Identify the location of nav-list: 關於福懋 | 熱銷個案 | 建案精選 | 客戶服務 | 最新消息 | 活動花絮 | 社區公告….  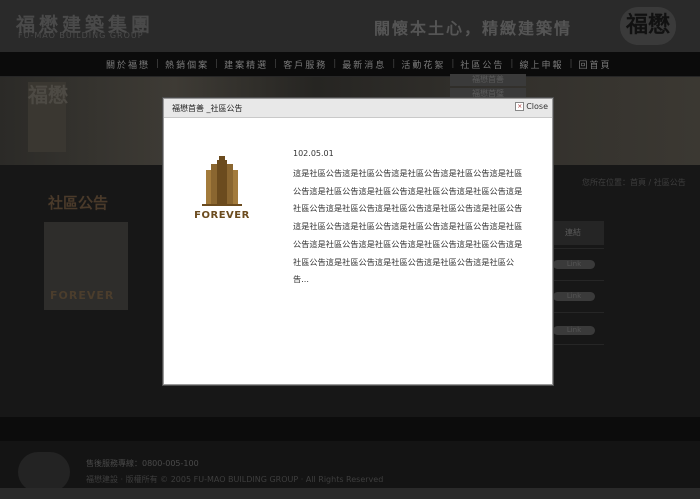
(359, 64).